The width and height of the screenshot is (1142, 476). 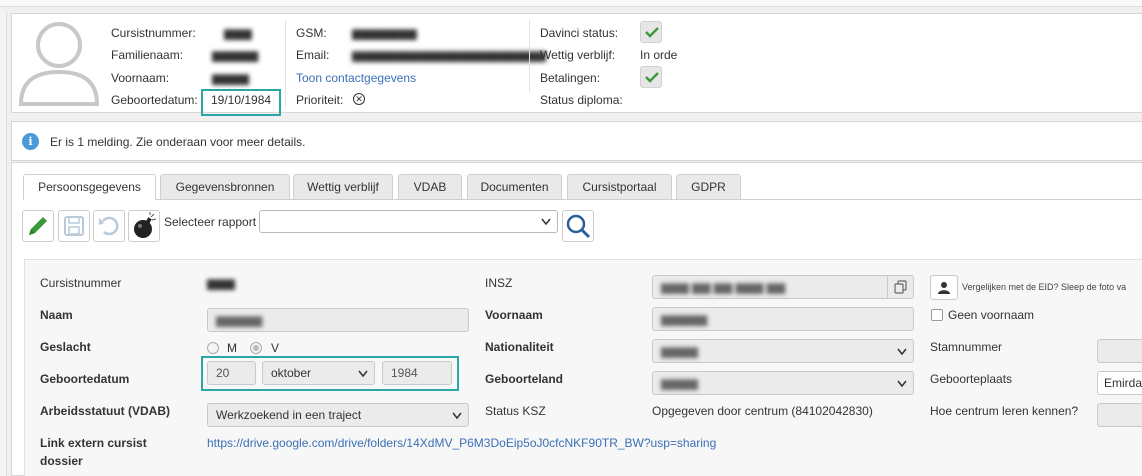 I want to click on label-cursistnummer-form: Cursistnummer, so click(x=81, y=283).